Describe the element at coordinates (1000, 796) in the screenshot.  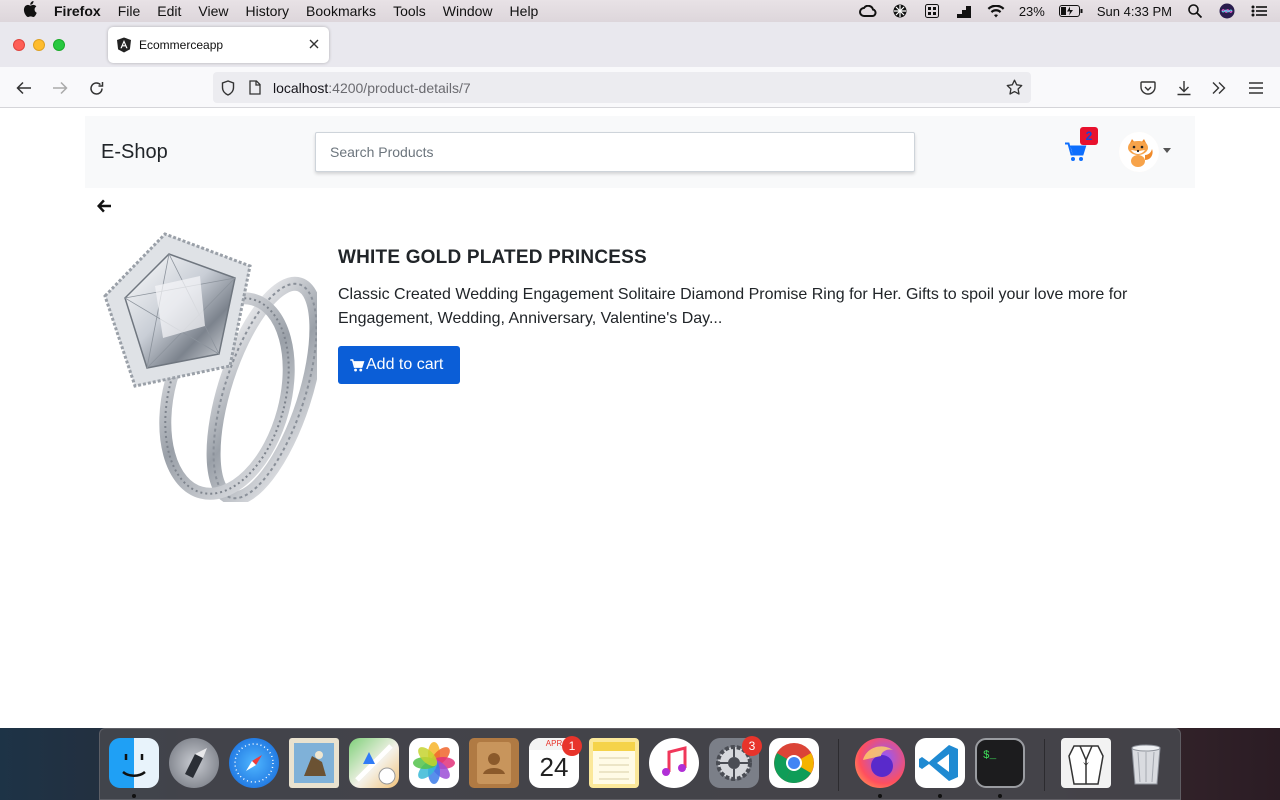
I see `terminal-running-indicator` at that location.